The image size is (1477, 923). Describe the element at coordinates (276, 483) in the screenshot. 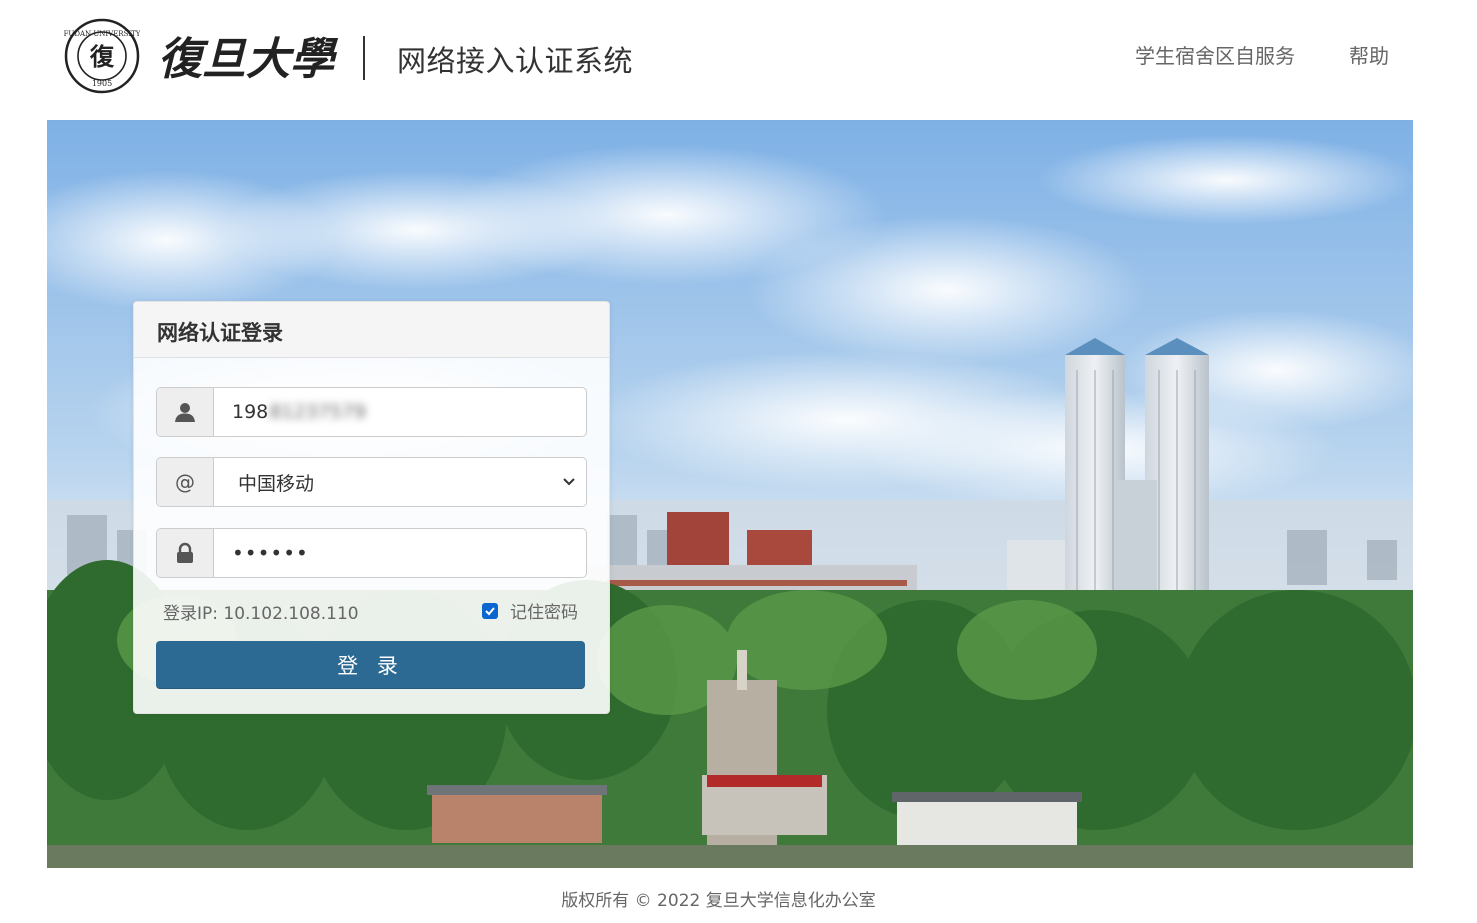

I see `isp-selected-value: 中国移动` at that location.